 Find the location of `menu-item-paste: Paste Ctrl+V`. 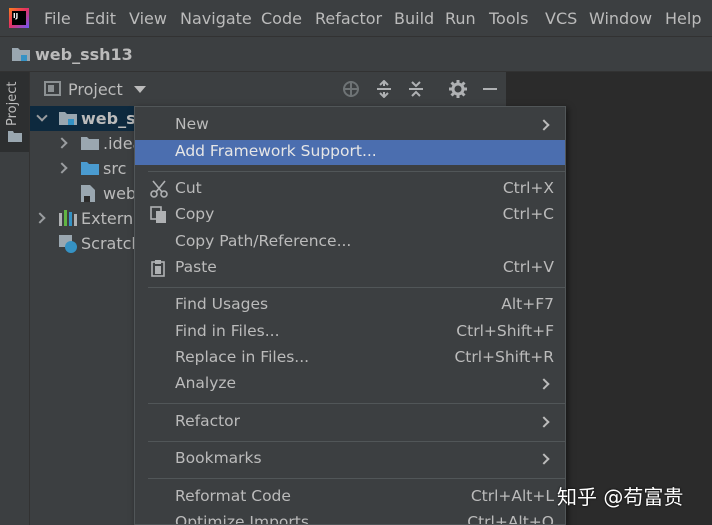

menu-item-paste: Paste Ctrl+V is located at coordinates (350, 268).